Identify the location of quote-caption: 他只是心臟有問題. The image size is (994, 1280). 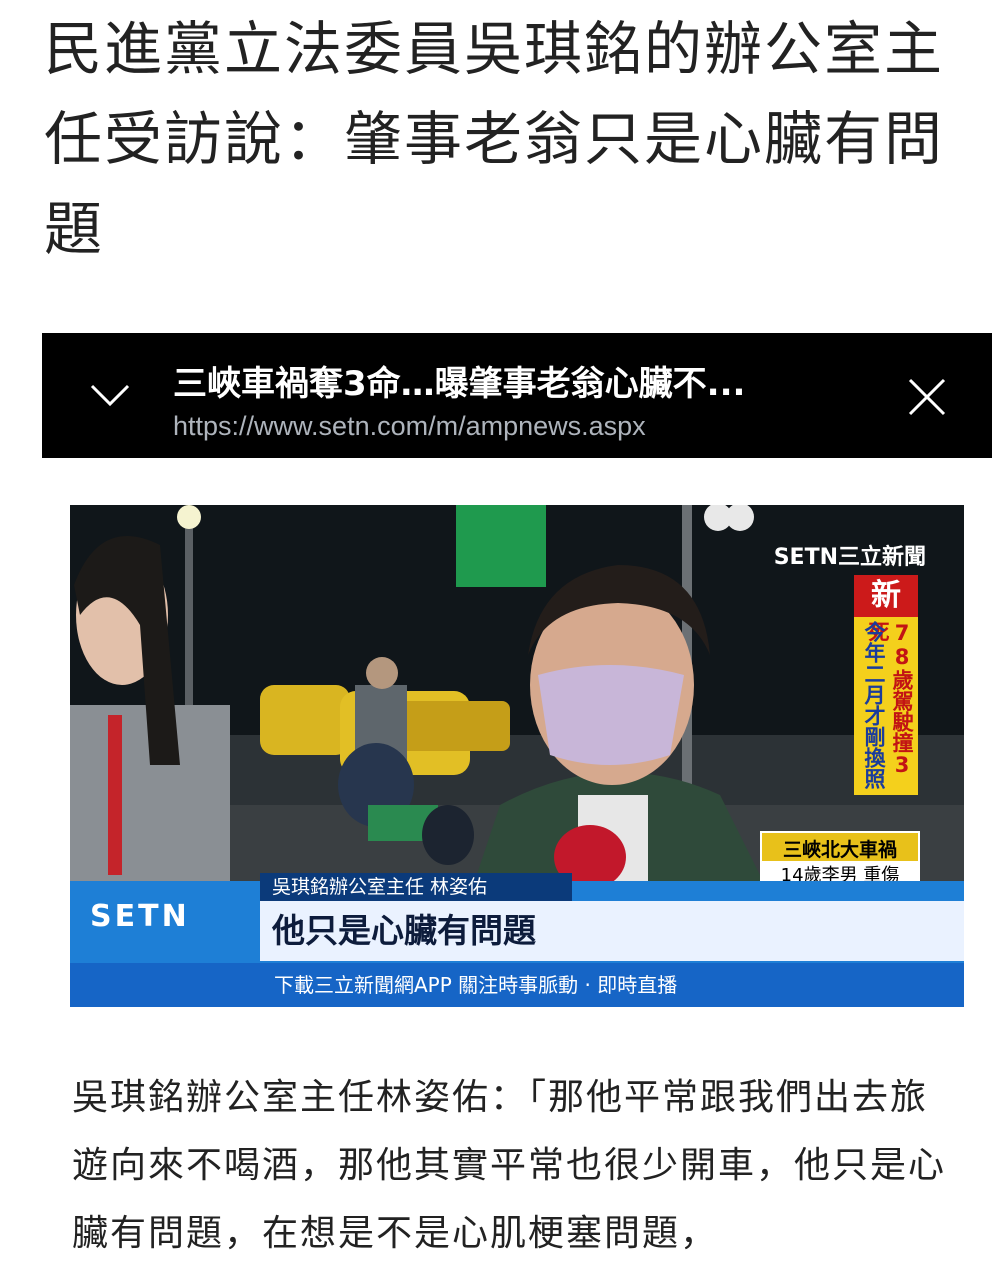
(612, 931).